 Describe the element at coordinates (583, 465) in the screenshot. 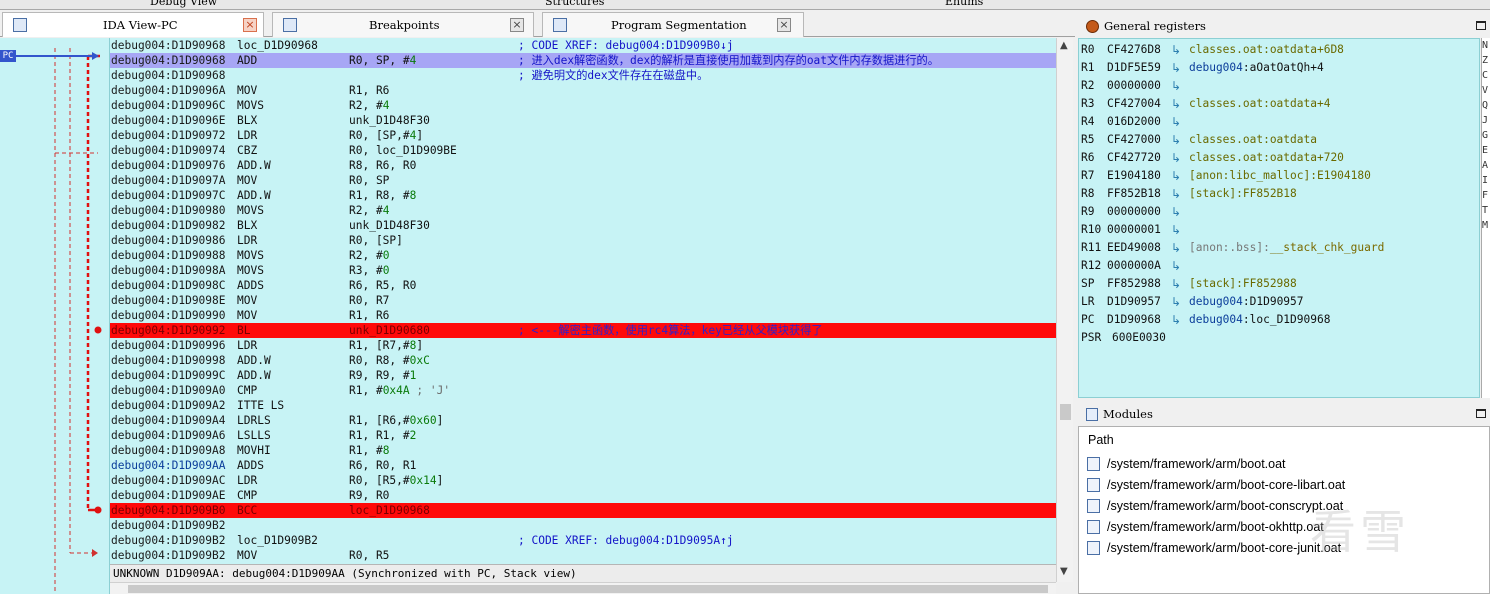

I see `listing-line: debug004:D1D909AA ADDS R6, R0, R1` at that location.